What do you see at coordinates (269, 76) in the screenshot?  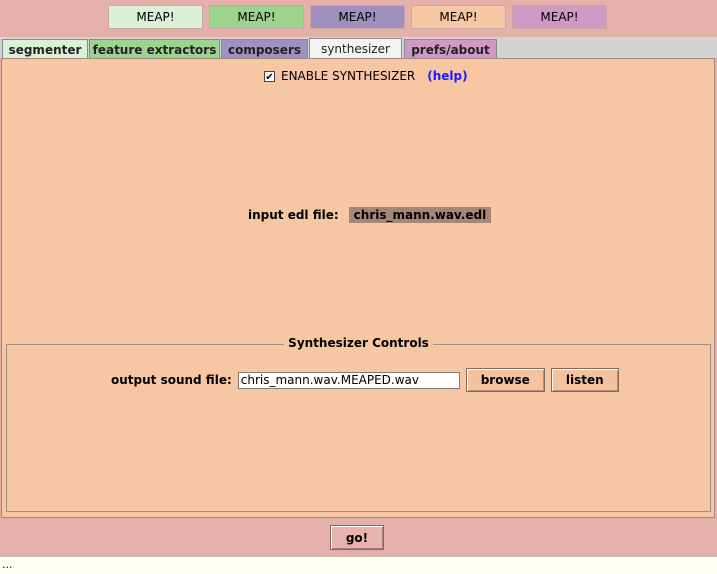 I see `enable-synthesizer-checkbox: ✔` at bounding box center [269, 76].